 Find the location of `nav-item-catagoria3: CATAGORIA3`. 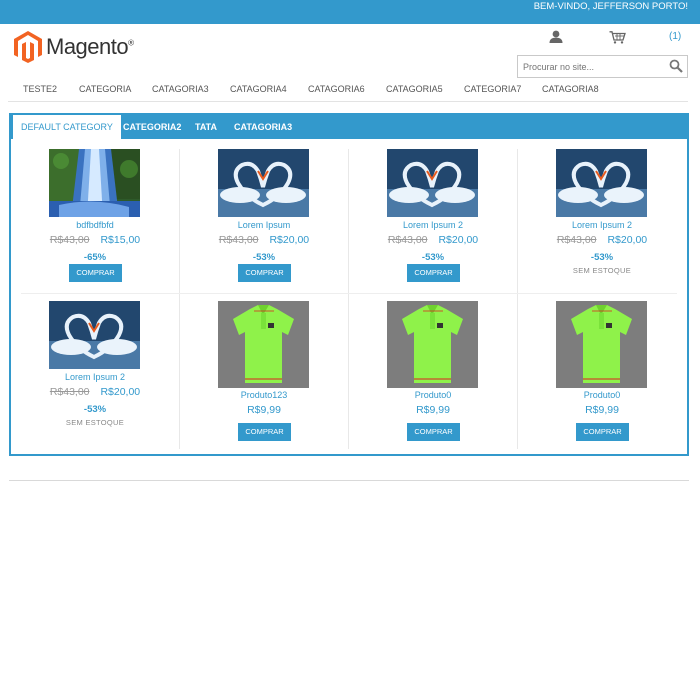

nav-item-catagoria3: CATAGORIA3 is located at coordinates (180, 89).